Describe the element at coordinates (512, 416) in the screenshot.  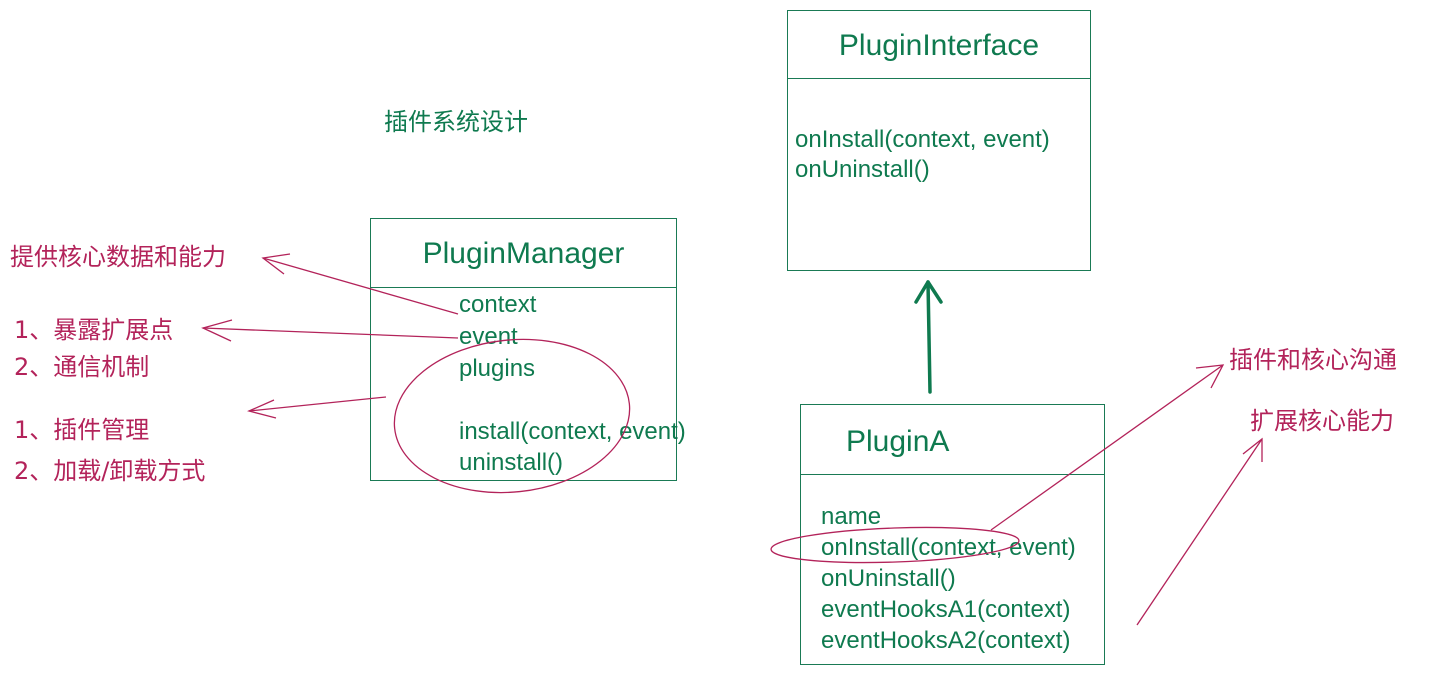
I see `plugins-highlight-ellipse` at that location.